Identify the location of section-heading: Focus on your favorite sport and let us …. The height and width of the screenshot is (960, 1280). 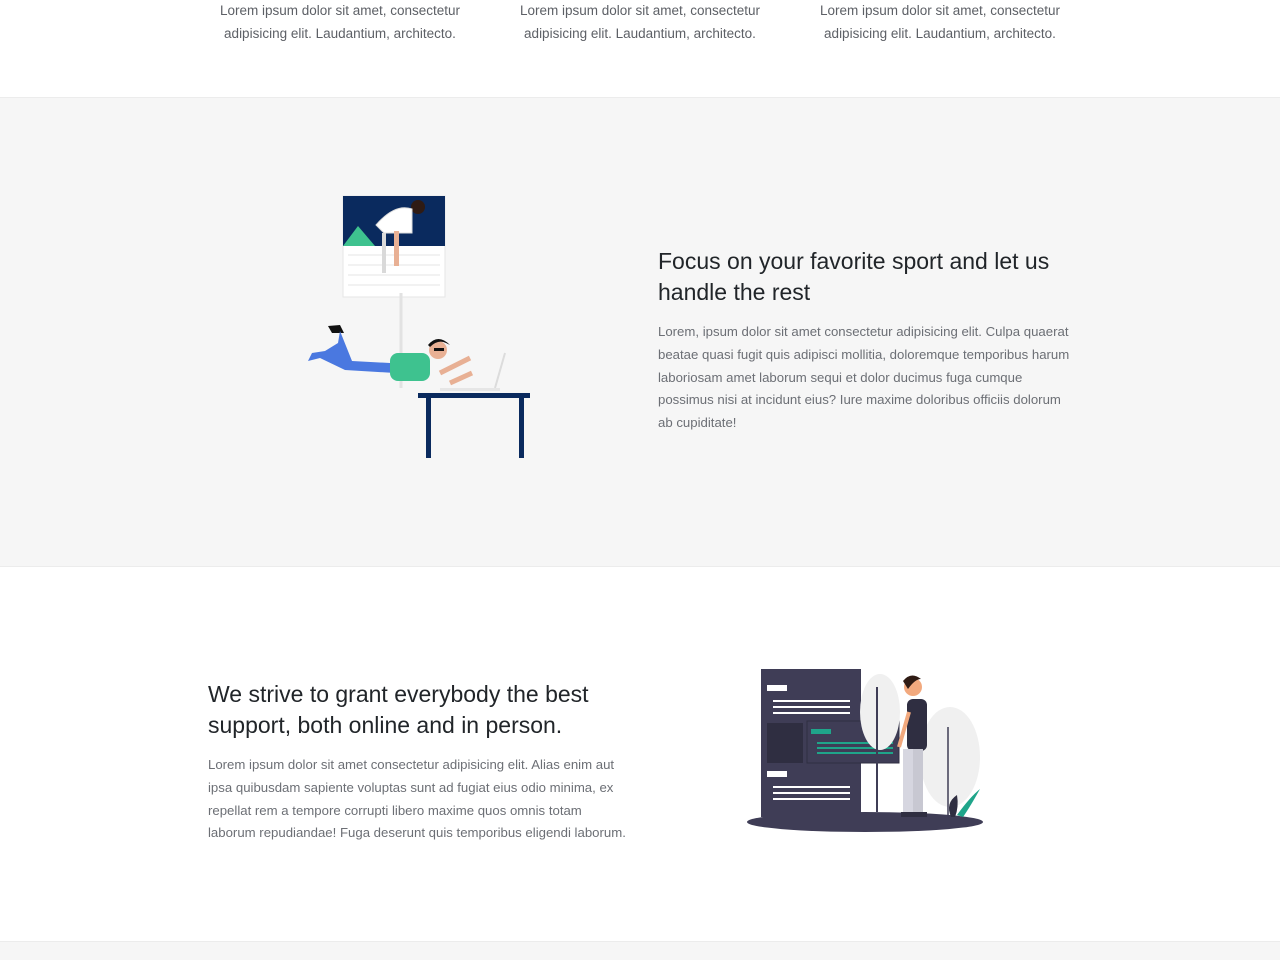
(854, 276).